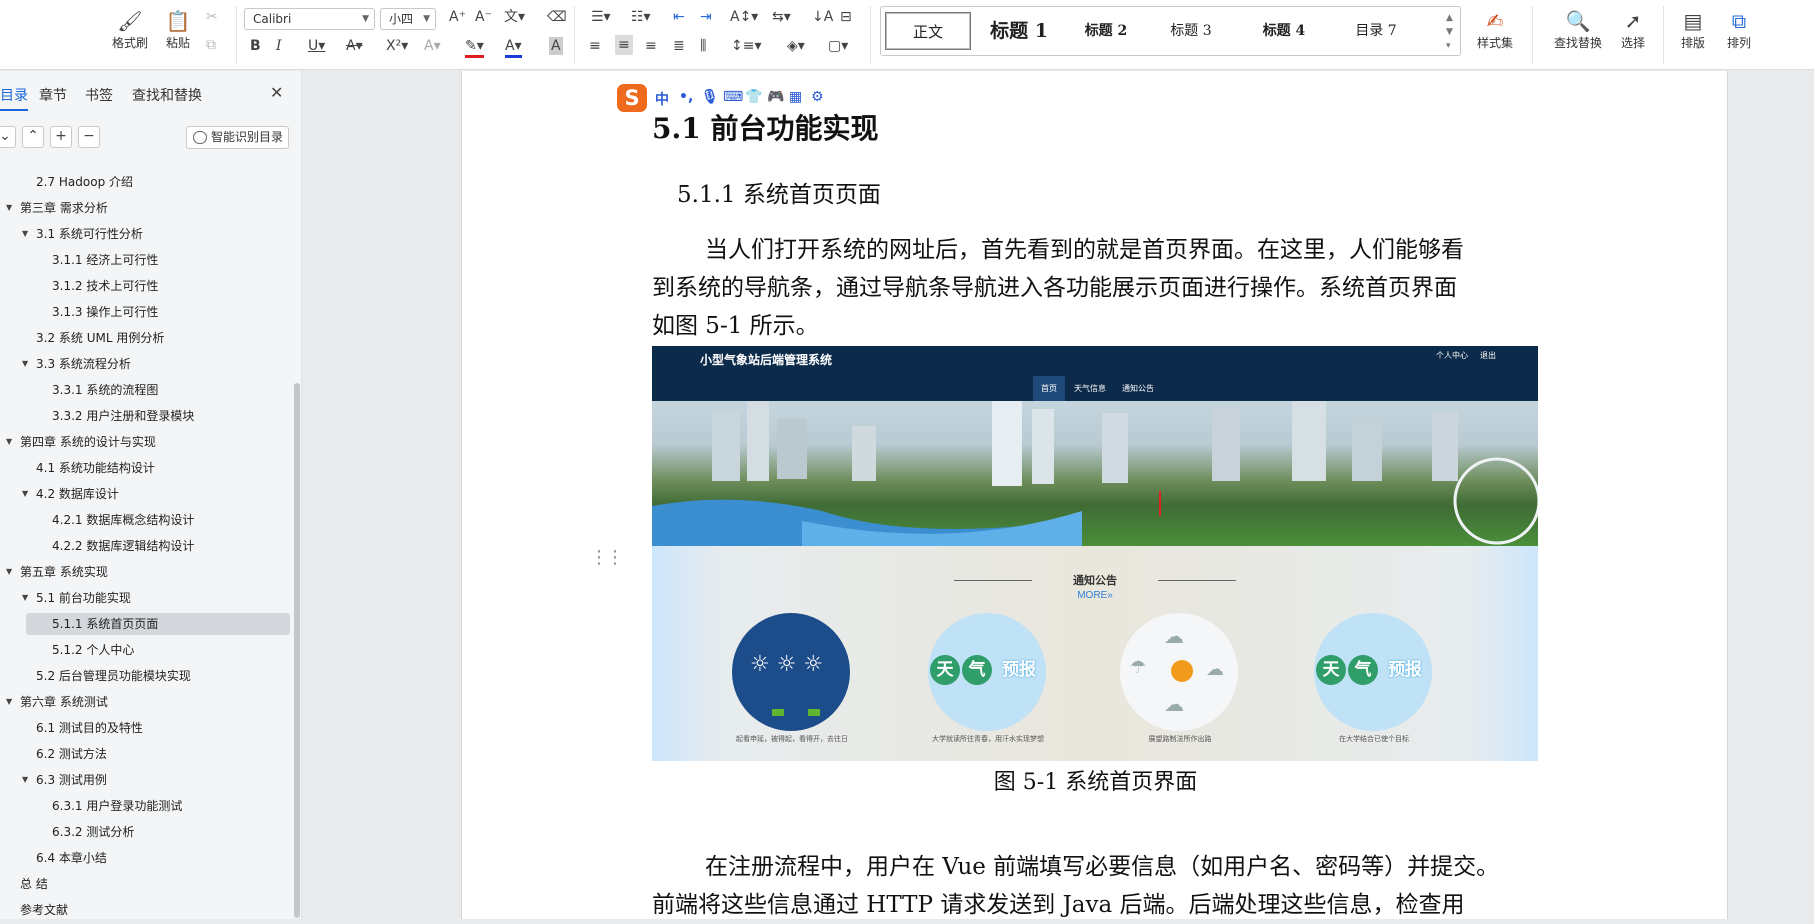 This screenshot has width=1814, height=924. Describe the element at coordinates (795, 97) in the screenshot. I see `apps-grid-icon: ▦` at that location.